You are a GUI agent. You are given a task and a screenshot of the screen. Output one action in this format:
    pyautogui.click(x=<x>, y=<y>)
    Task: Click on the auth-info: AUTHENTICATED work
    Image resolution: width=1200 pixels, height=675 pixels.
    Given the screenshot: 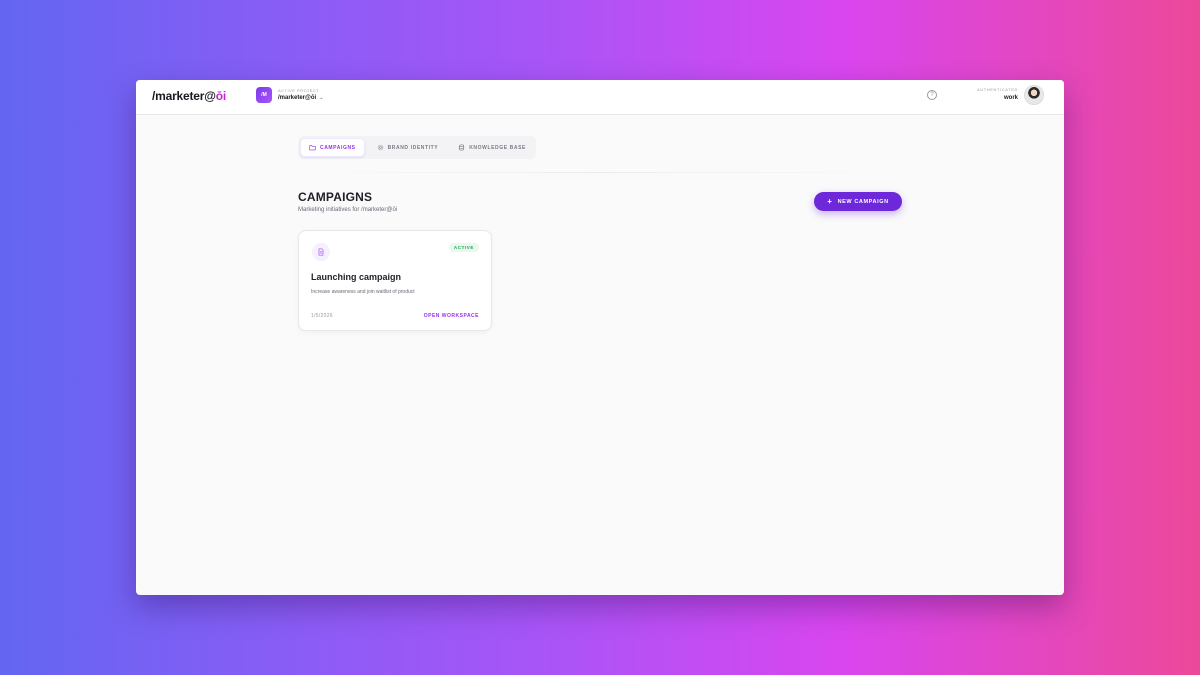 What is the action you would take?
    pyautogui.click(x=997, y=94)
    